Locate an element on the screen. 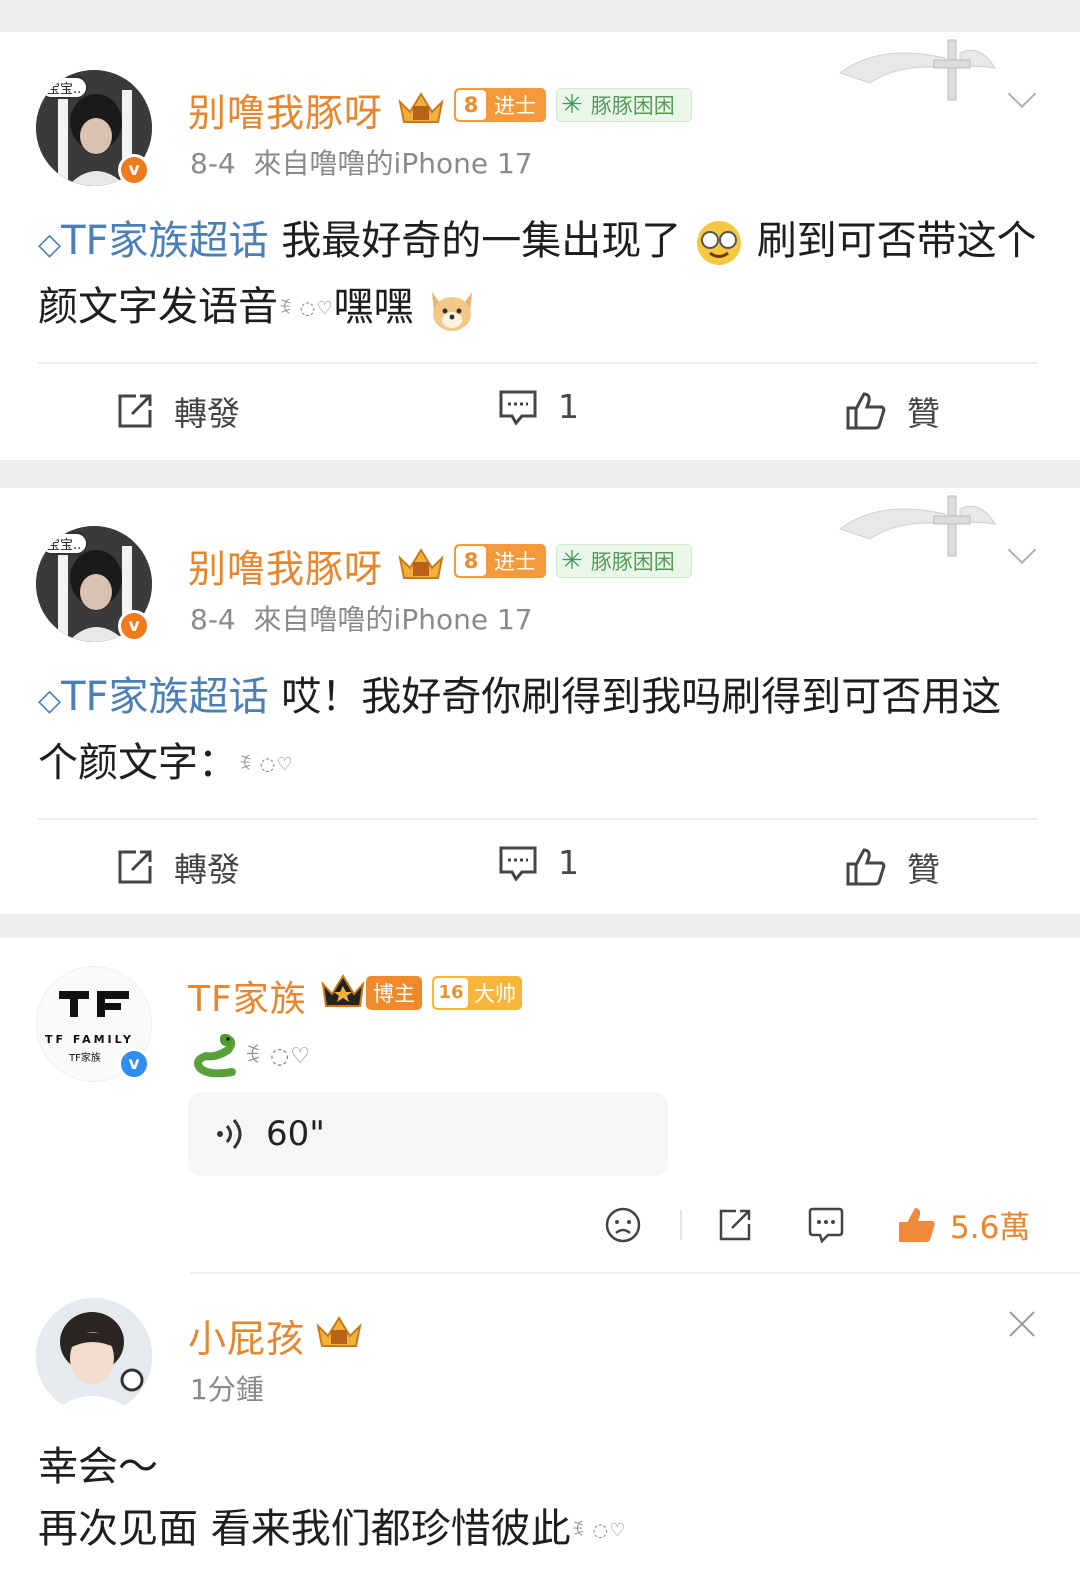 Image resolution: width=1080 pixels, height=1575 pixels. voice-duration: 60" is located at coordinates (295, 1134).